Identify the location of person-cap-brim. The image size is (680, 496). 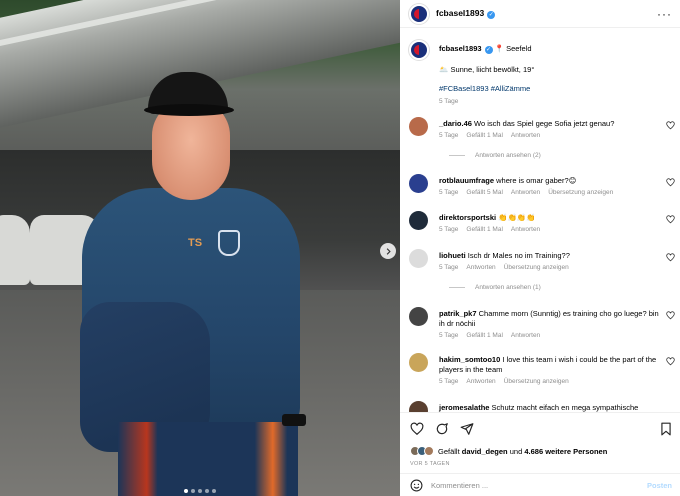
(189, 110).